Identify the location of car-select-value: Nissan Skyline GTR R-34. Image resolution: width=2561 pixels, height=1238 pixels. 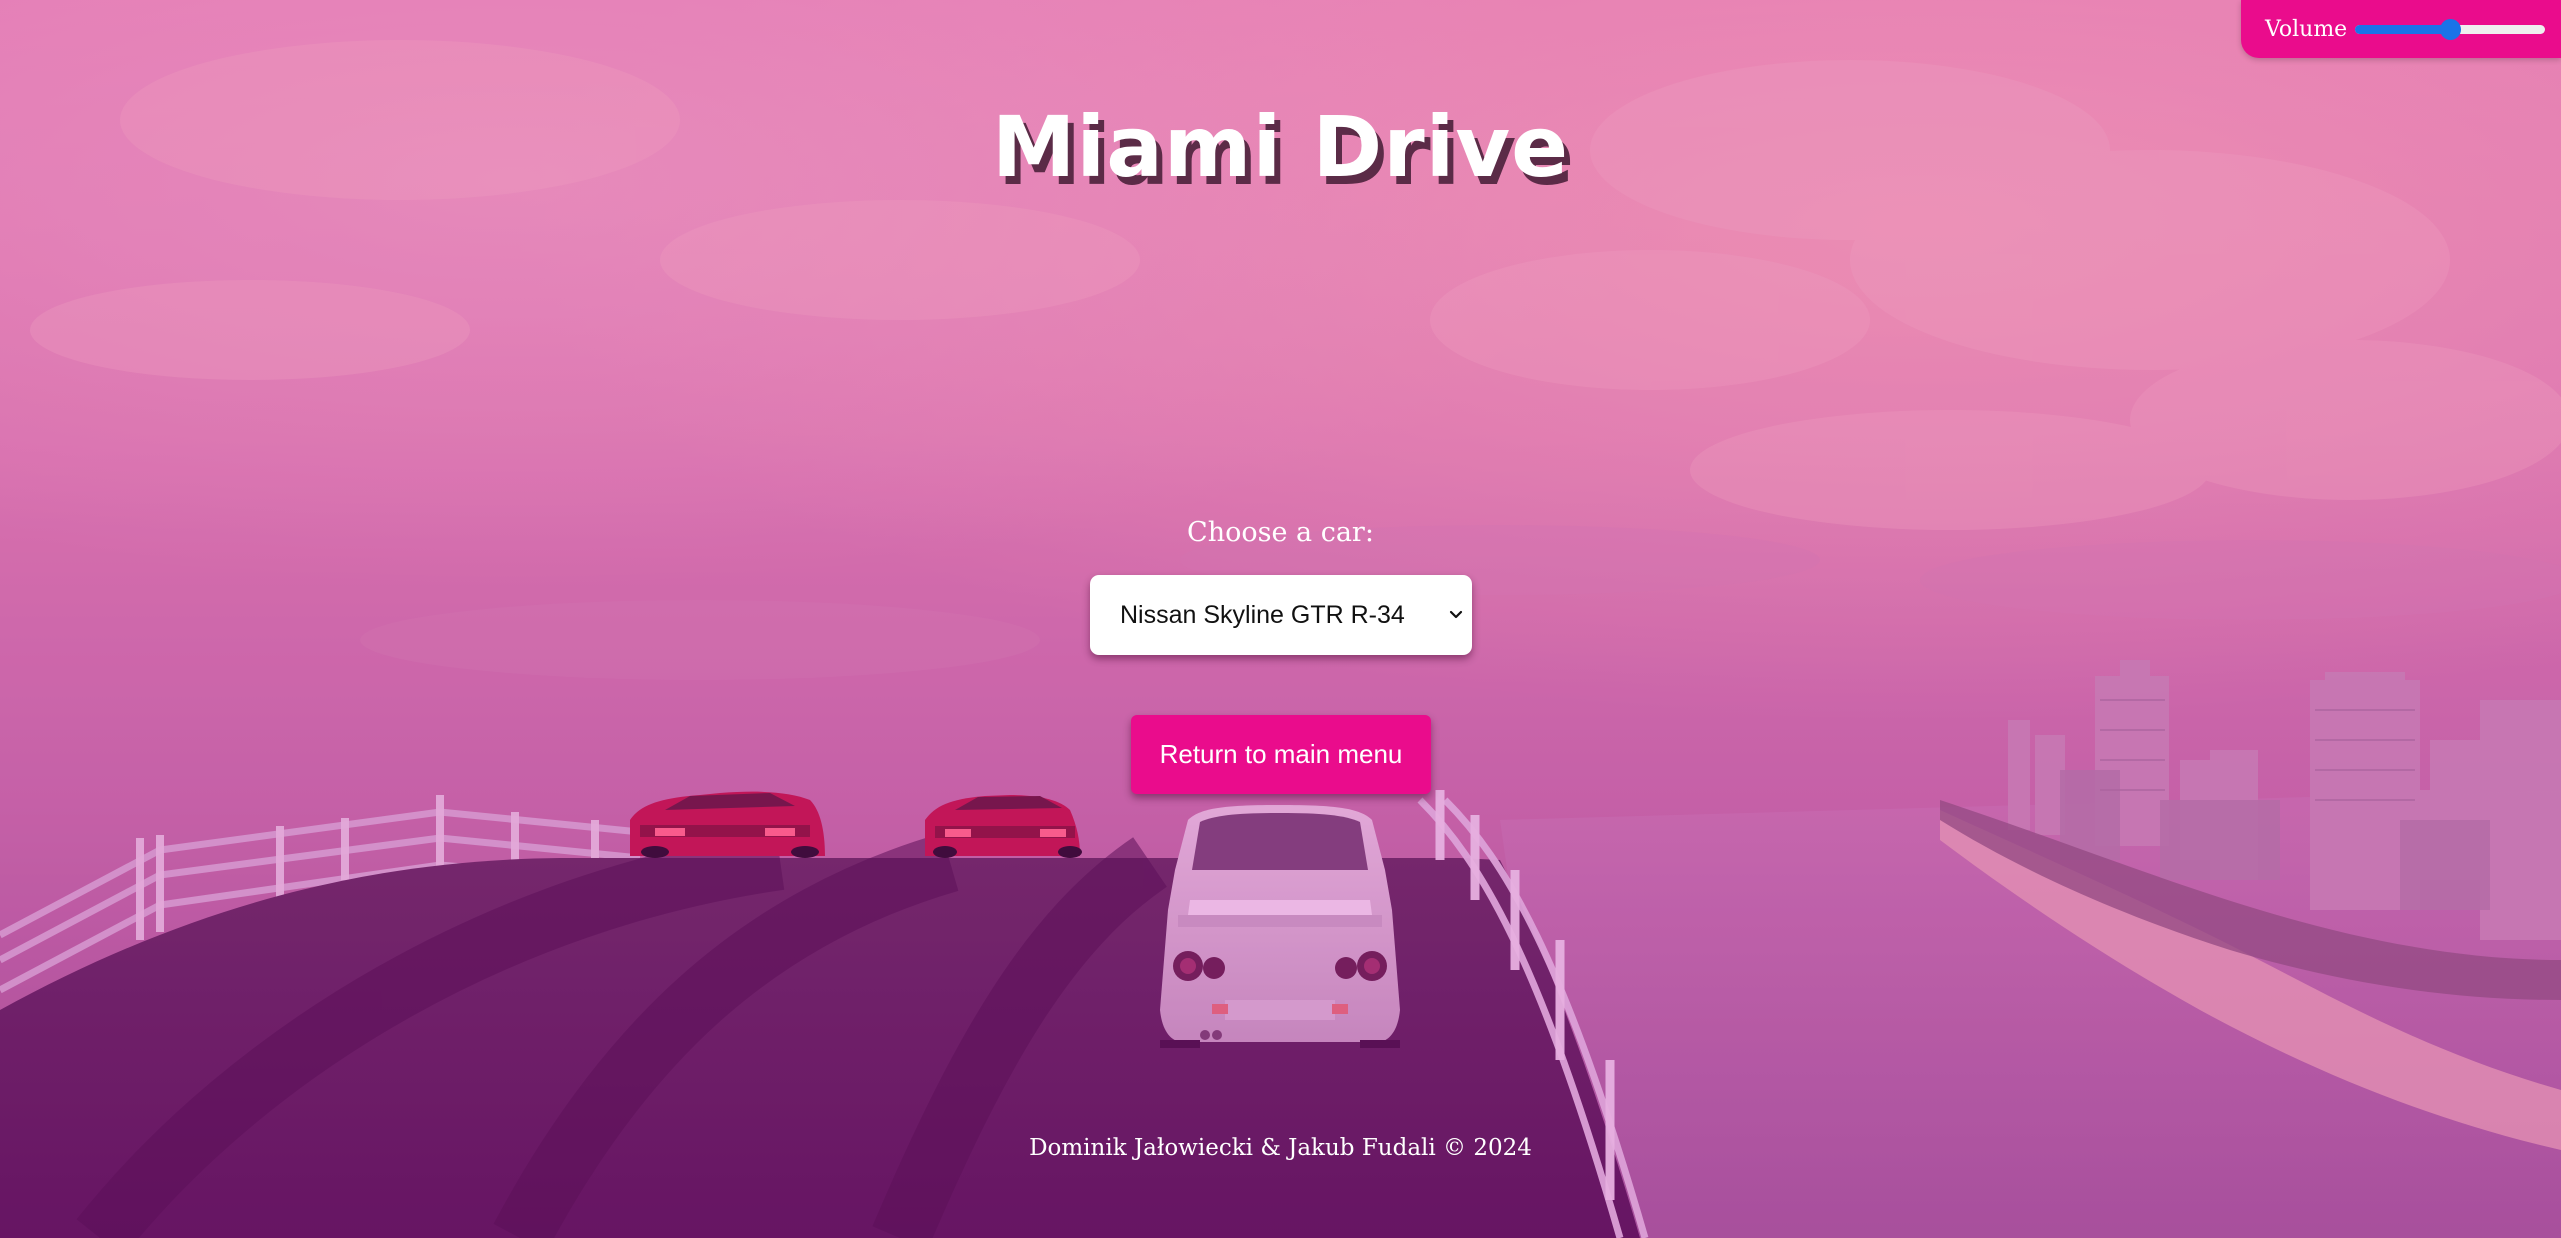
(1262, 614).